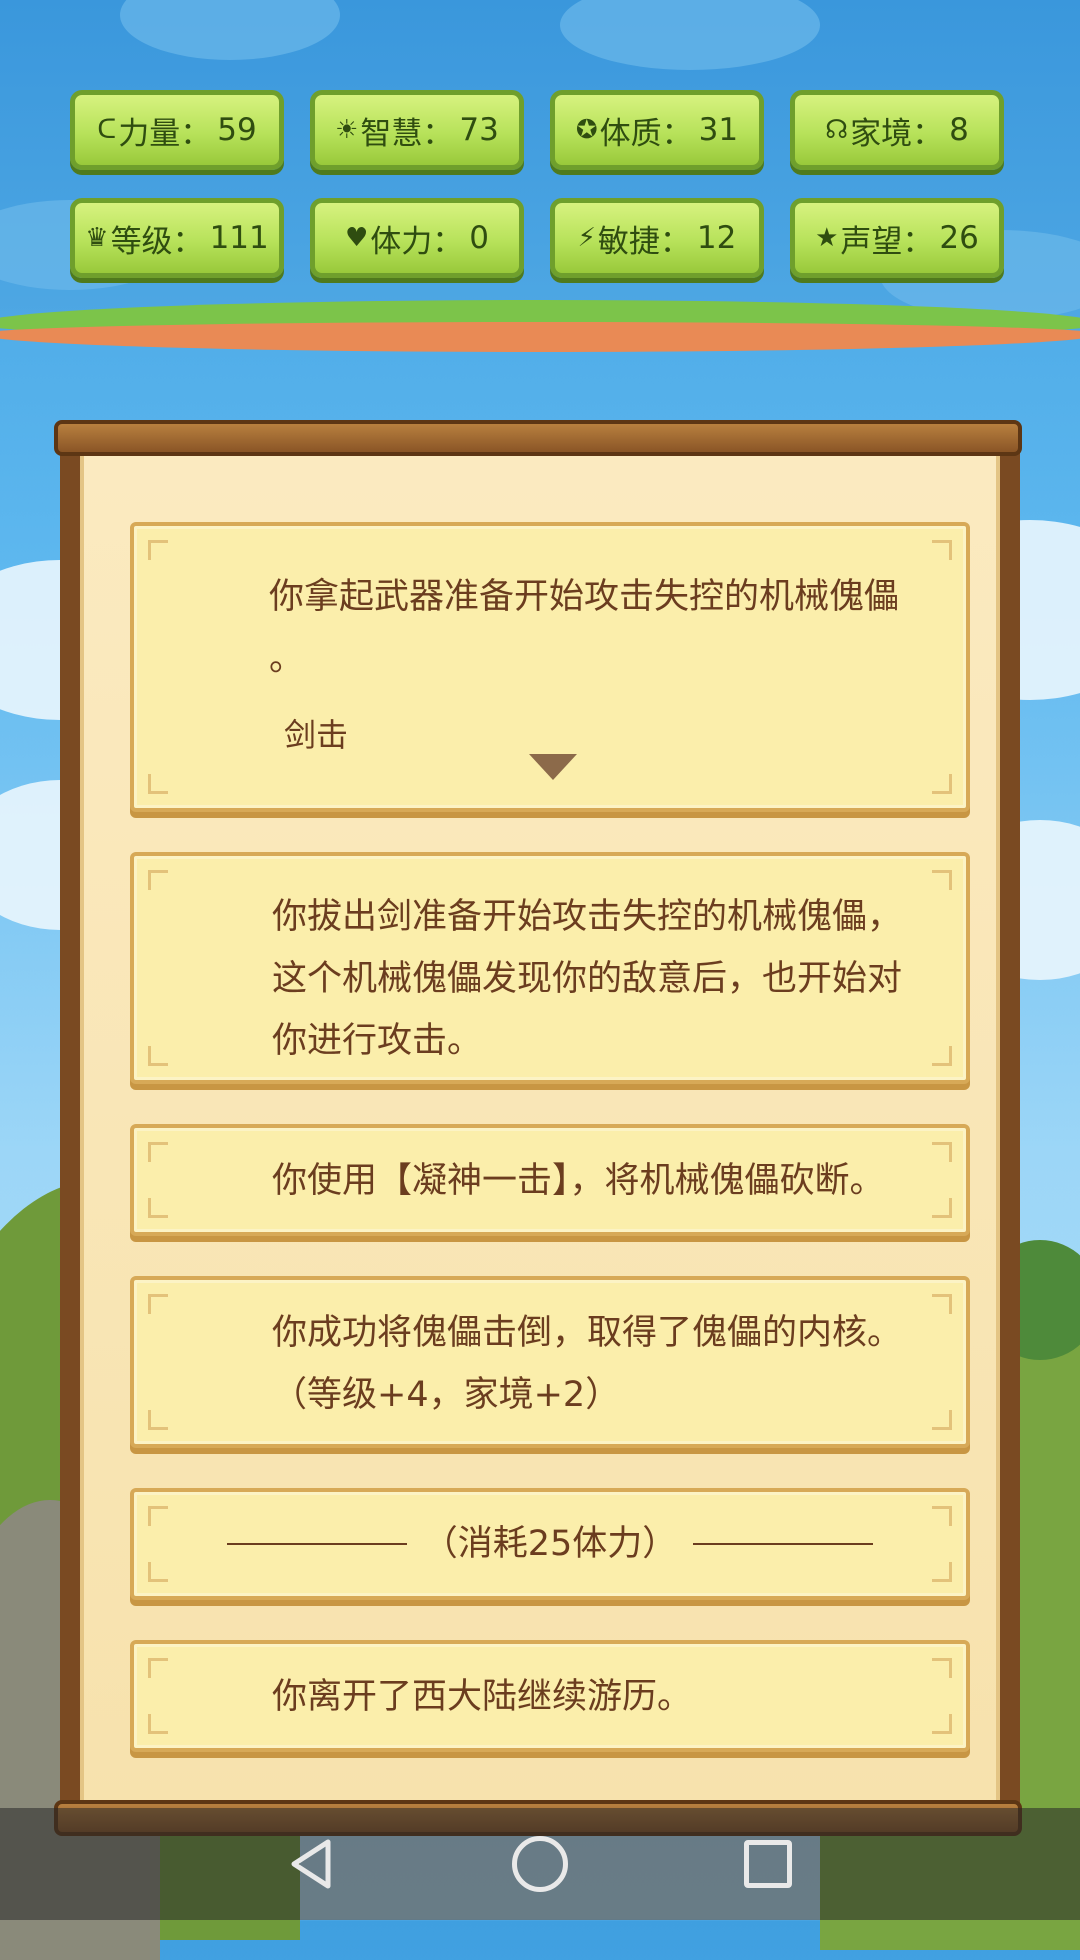  I want to click on back-icon, so click(312, 1864).